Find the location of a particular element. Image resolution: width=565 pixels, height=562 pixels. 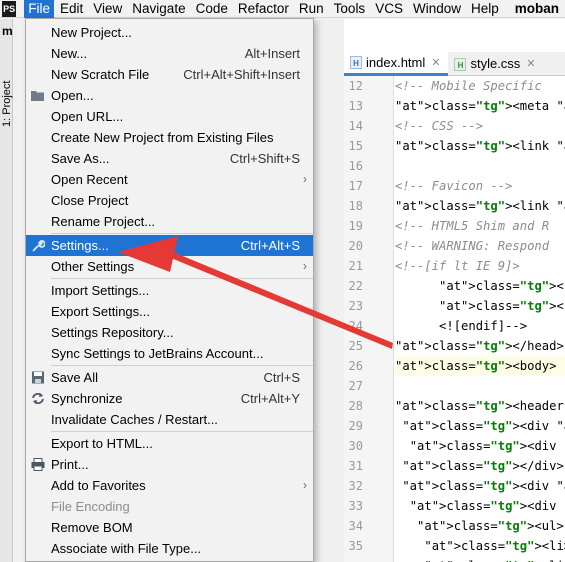

menu-item-add-to-favorites: Add to Favorites › is located at coordinates (169, 485).